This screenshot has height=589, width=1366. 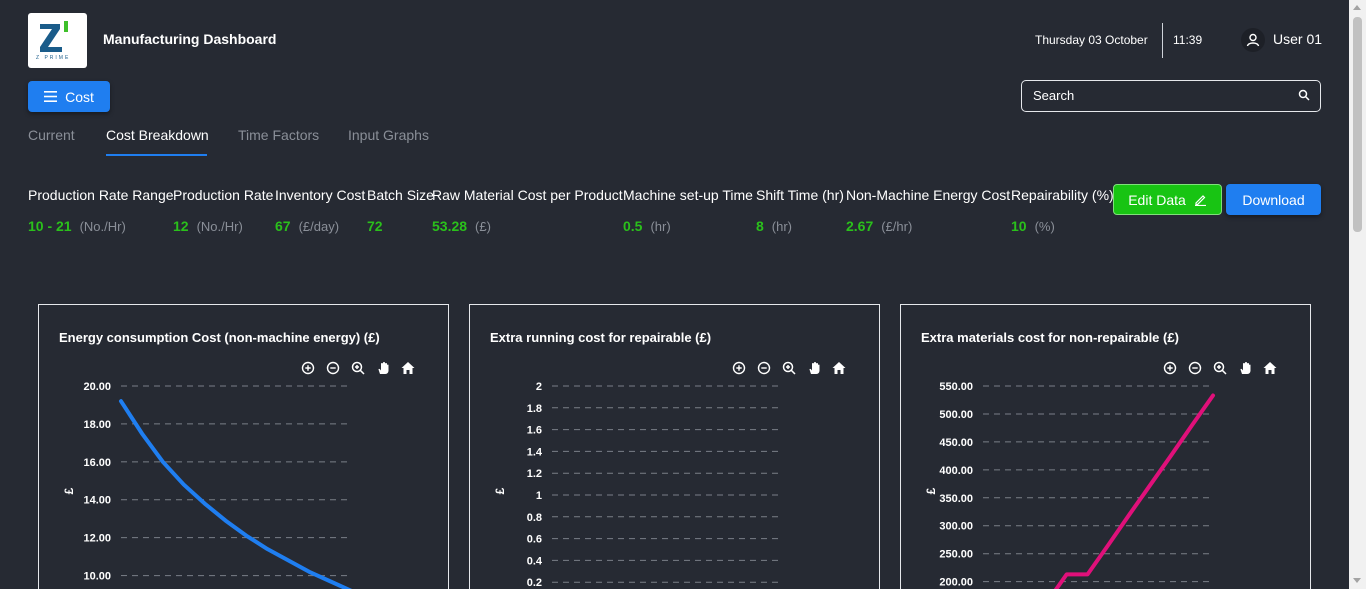 What do you see at coordinates (54, 36) in the screenshot?
I see `z-prime-logo-icon` at bounding box center [54, 36].